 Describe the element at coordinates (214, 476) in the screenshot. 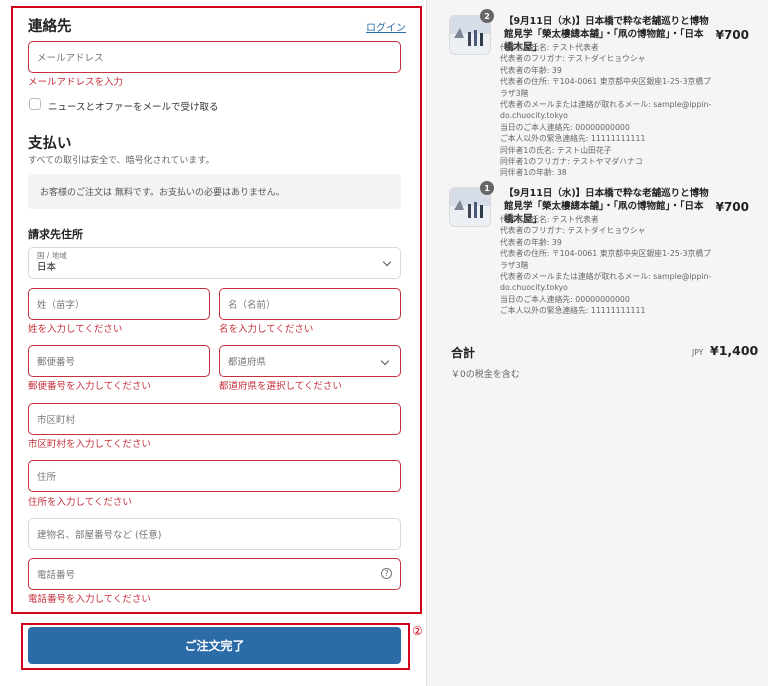

I see `address-field: 住所` at that location.